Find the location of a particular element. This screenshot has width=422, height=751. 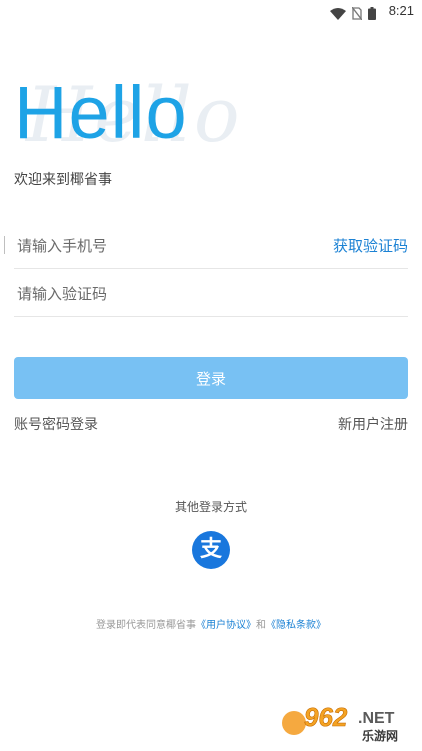

status-bar: 8:21 is located at coordinates (211, 12).